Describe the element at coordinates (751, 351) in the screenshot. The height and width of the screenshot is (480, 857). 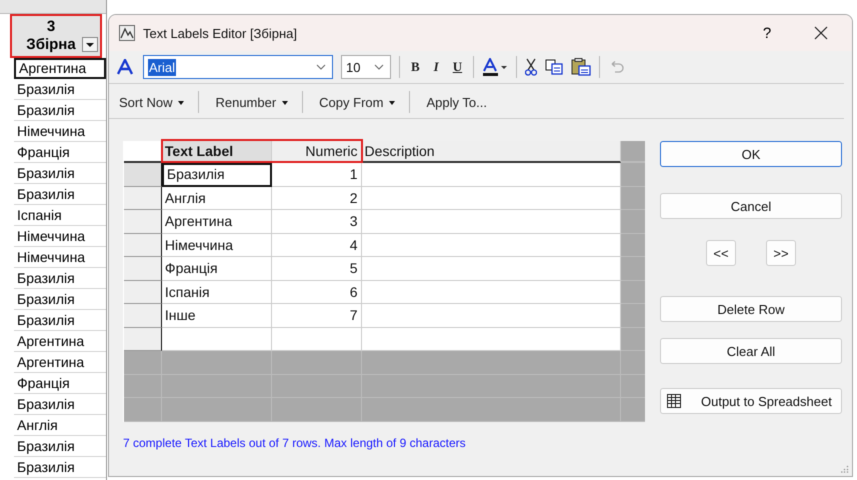
I see `clear-all-button: Clear All` at that location.